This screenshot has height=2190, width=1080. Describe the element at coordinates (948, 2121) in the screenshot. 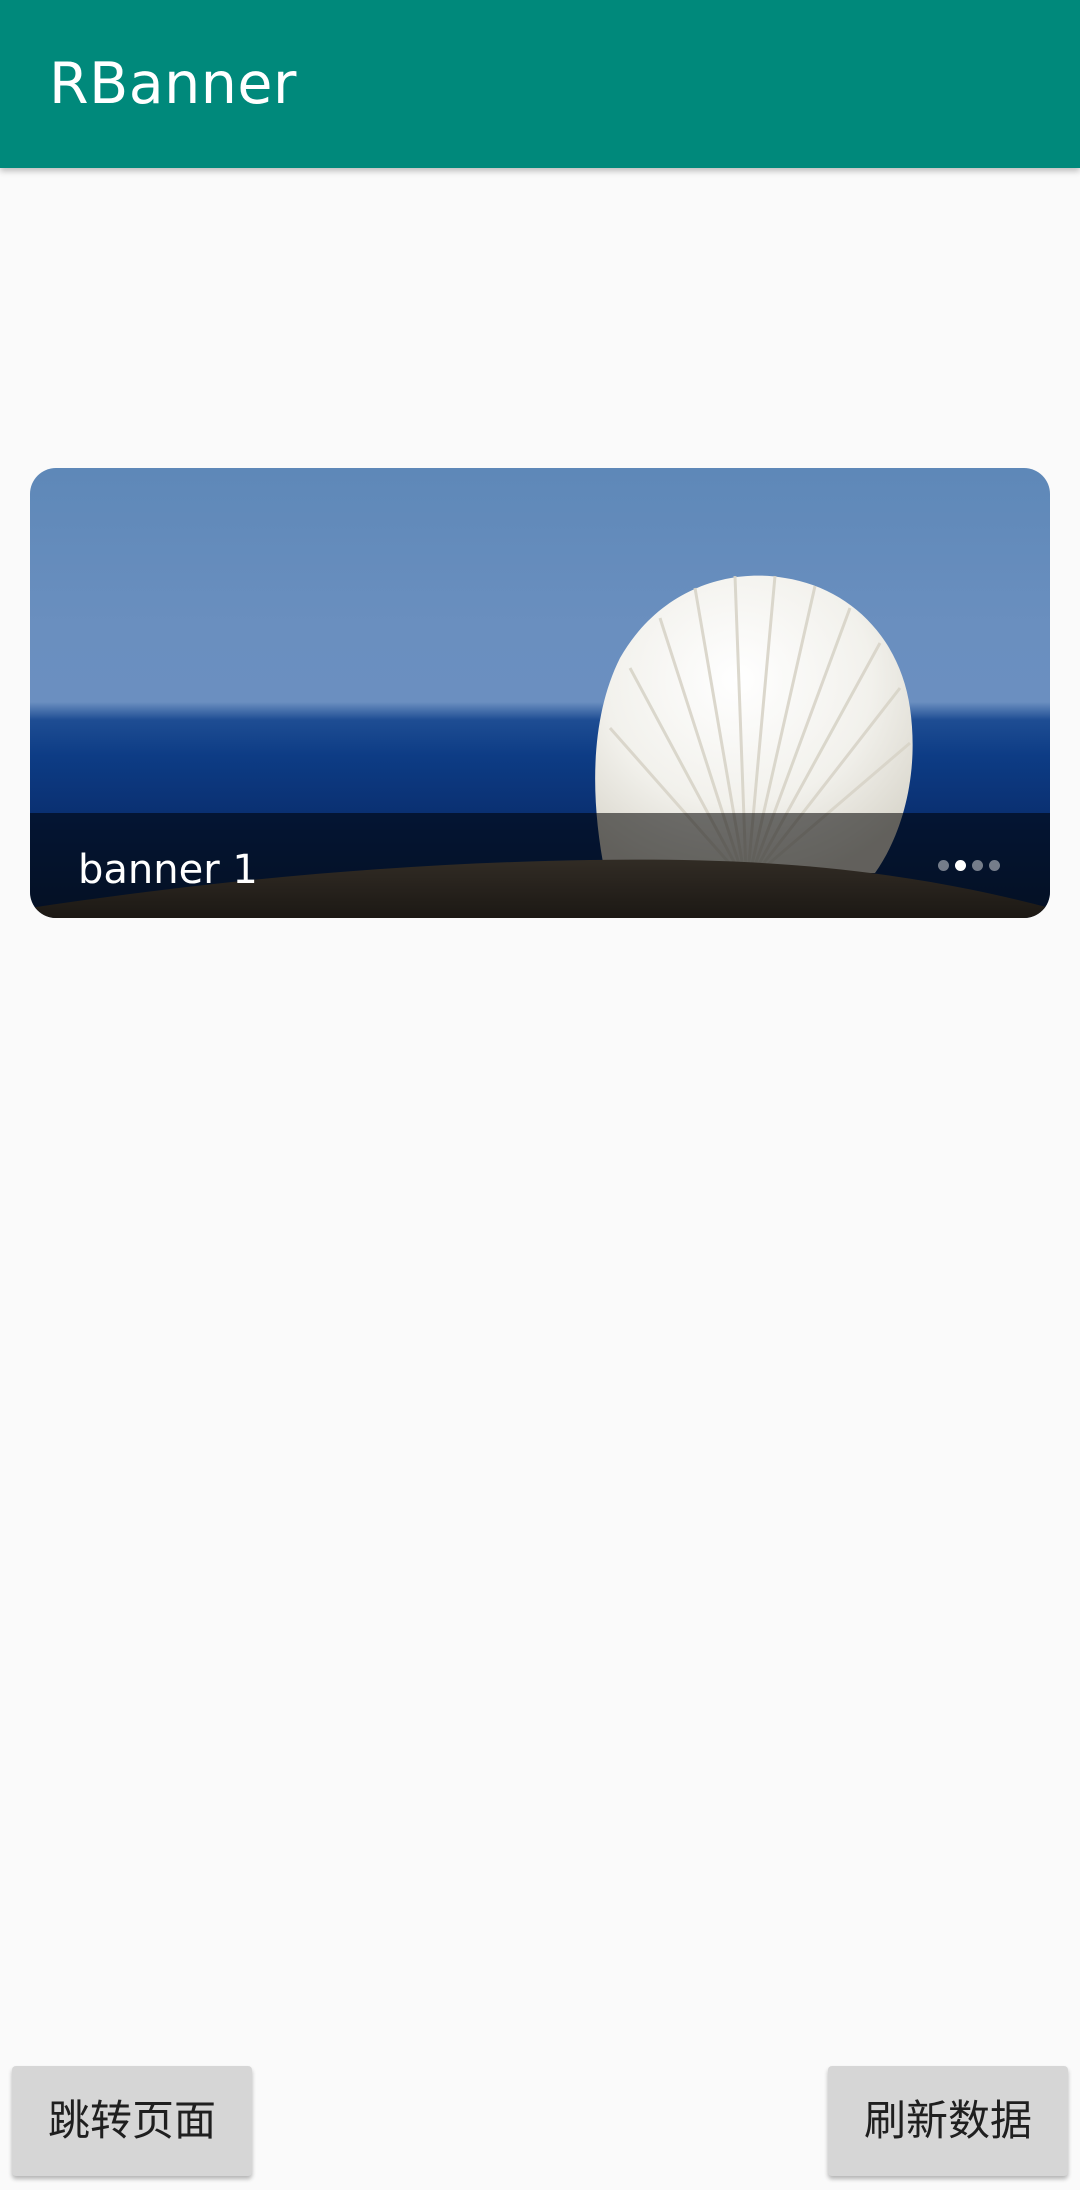

I see `refresh-data-button: 刷新数据` at that location.